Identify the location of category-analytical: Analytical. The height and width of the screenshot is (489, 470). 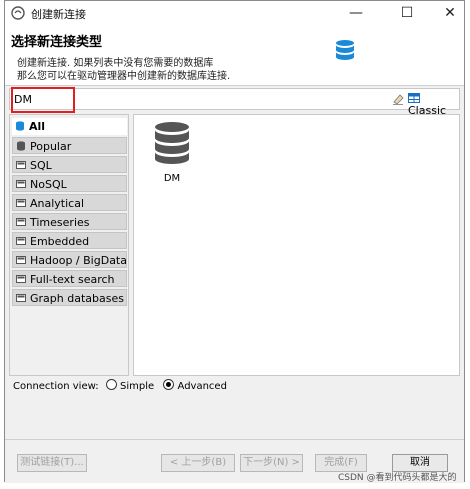
(69, 202).